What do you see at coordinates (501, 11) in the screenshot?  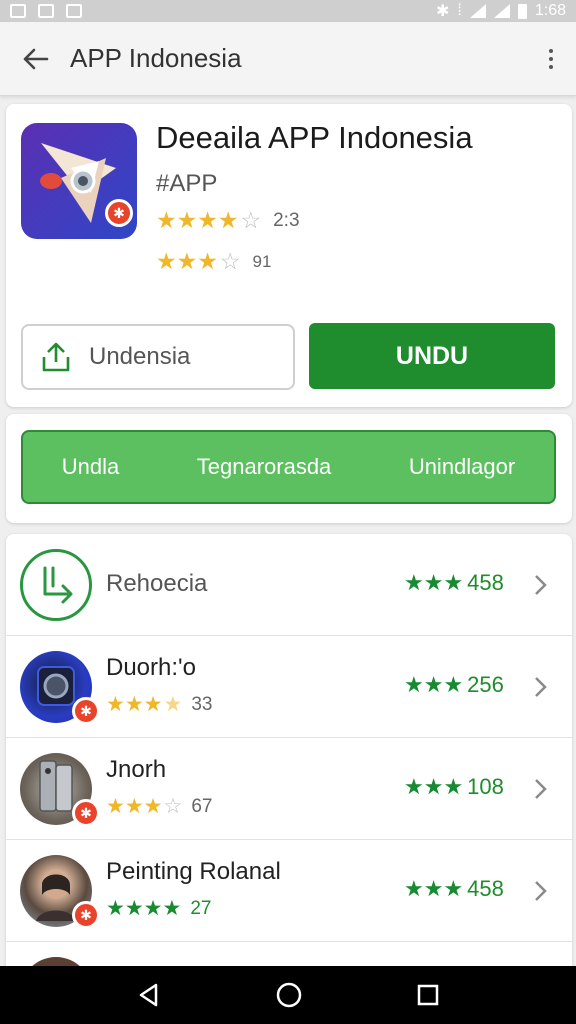 I see `signal-icon` at bounding box center [501, 11].